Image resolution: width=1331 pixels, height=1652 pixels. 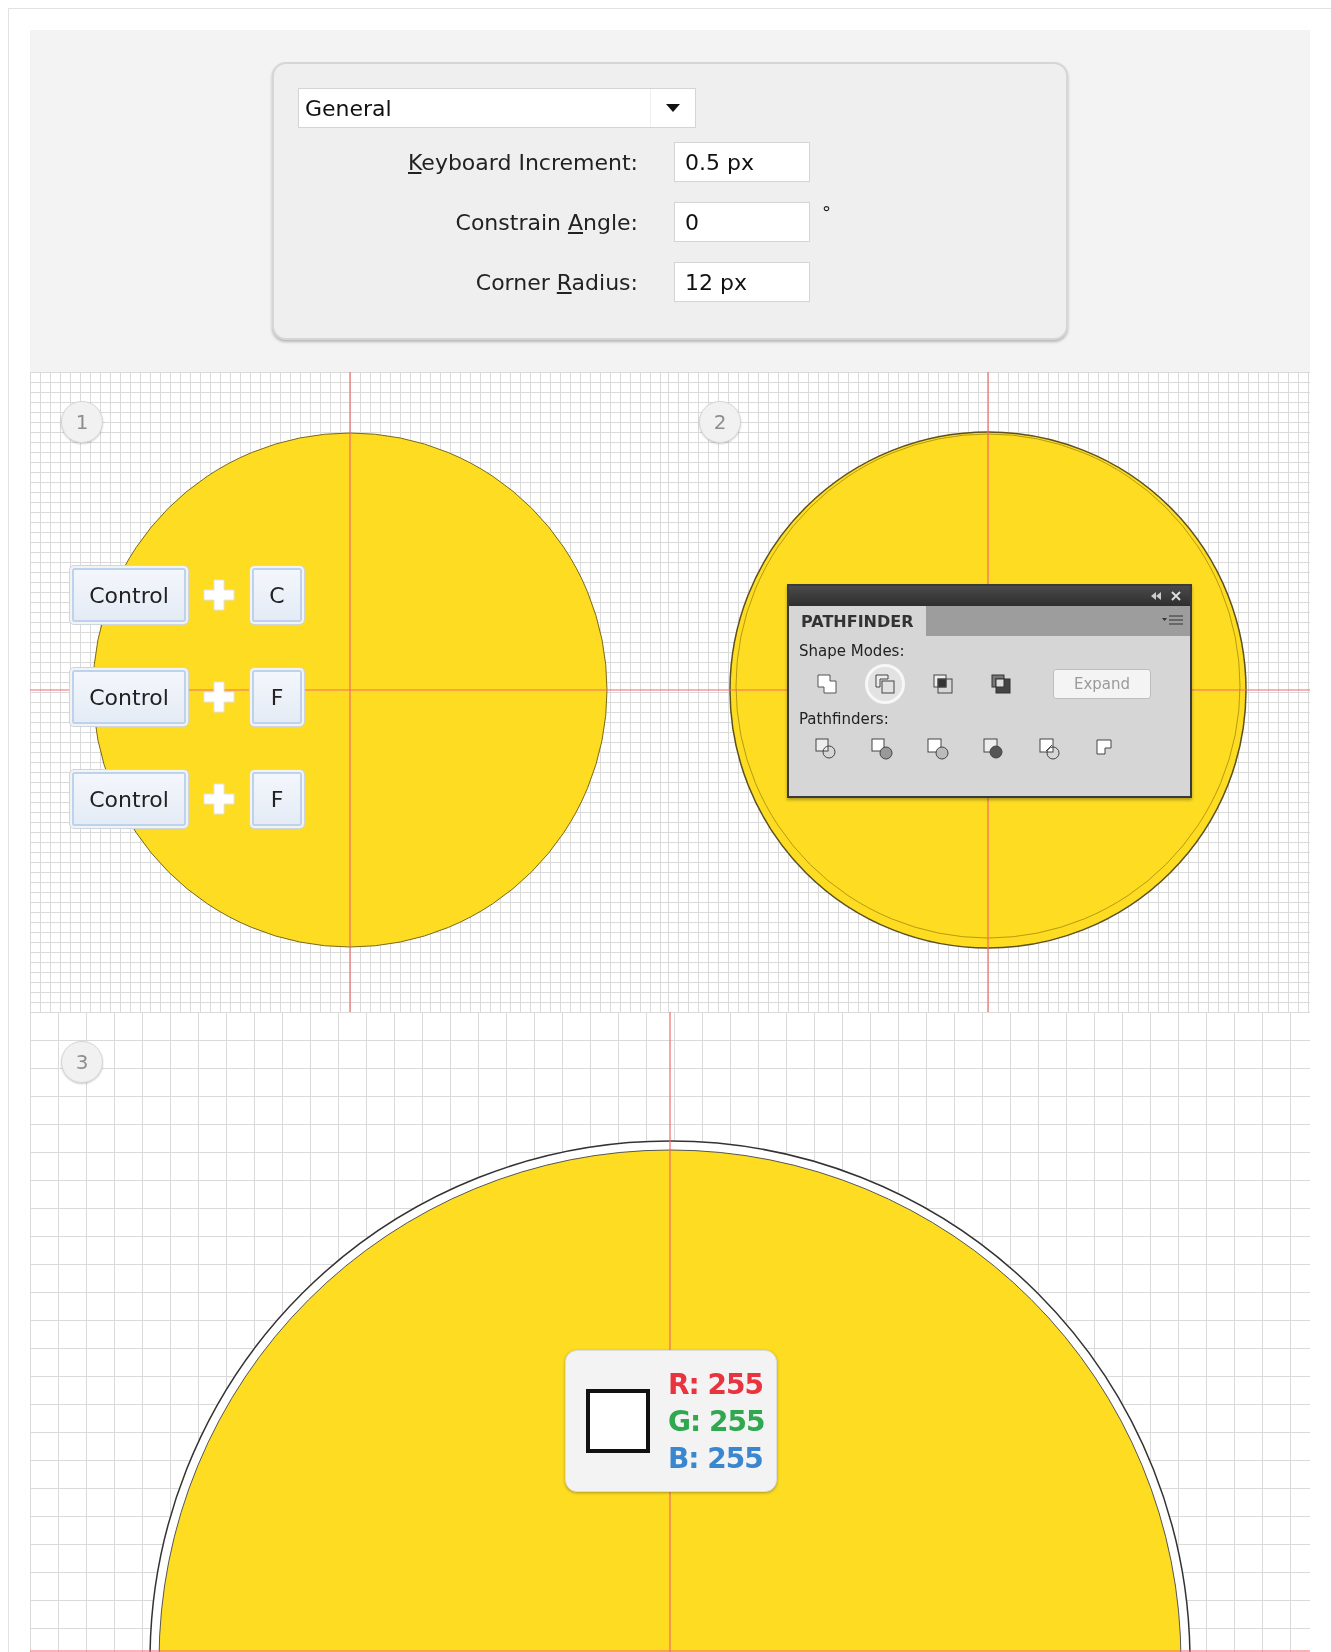 What do you see at coordinates (522, 162) in the screenshot?
I see `field-label: Keyboard Increment:` at bounding box center [522, 162].